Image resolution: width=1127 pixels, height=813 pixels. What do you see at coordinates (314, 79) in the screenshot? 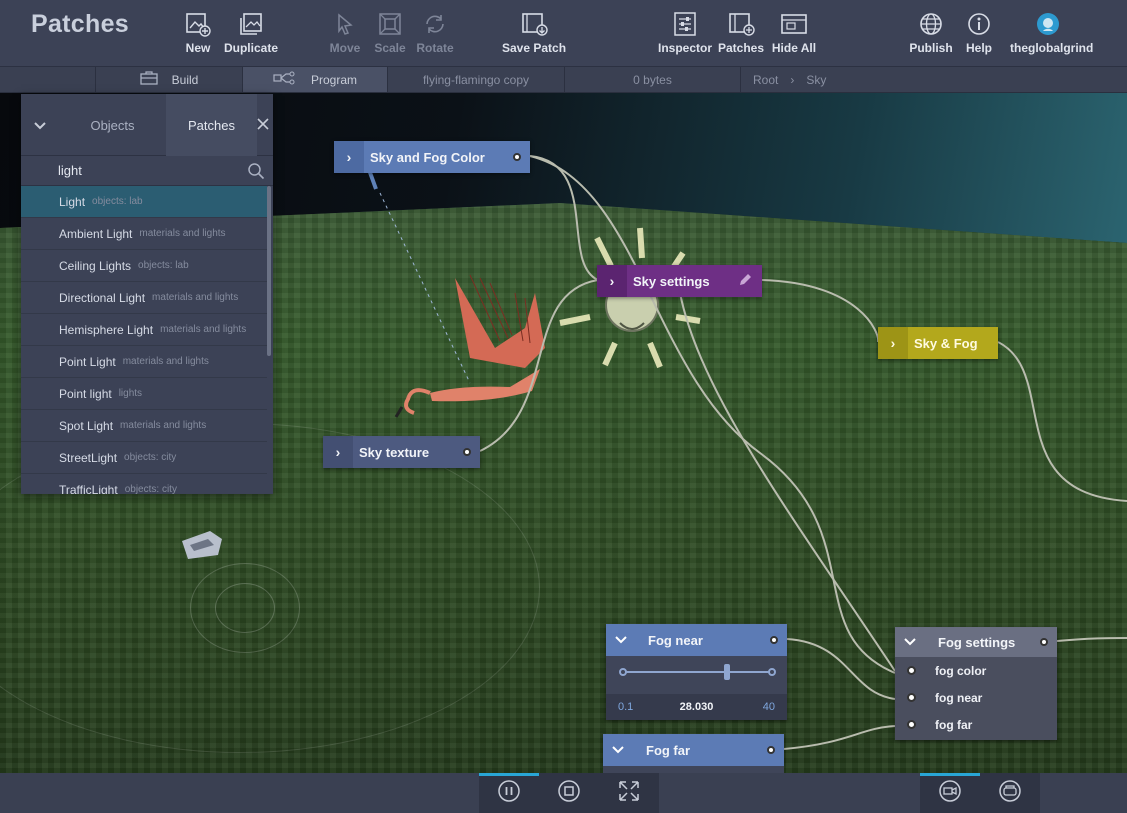
I see `tab-program: Program` at bounding box center [314, 79].